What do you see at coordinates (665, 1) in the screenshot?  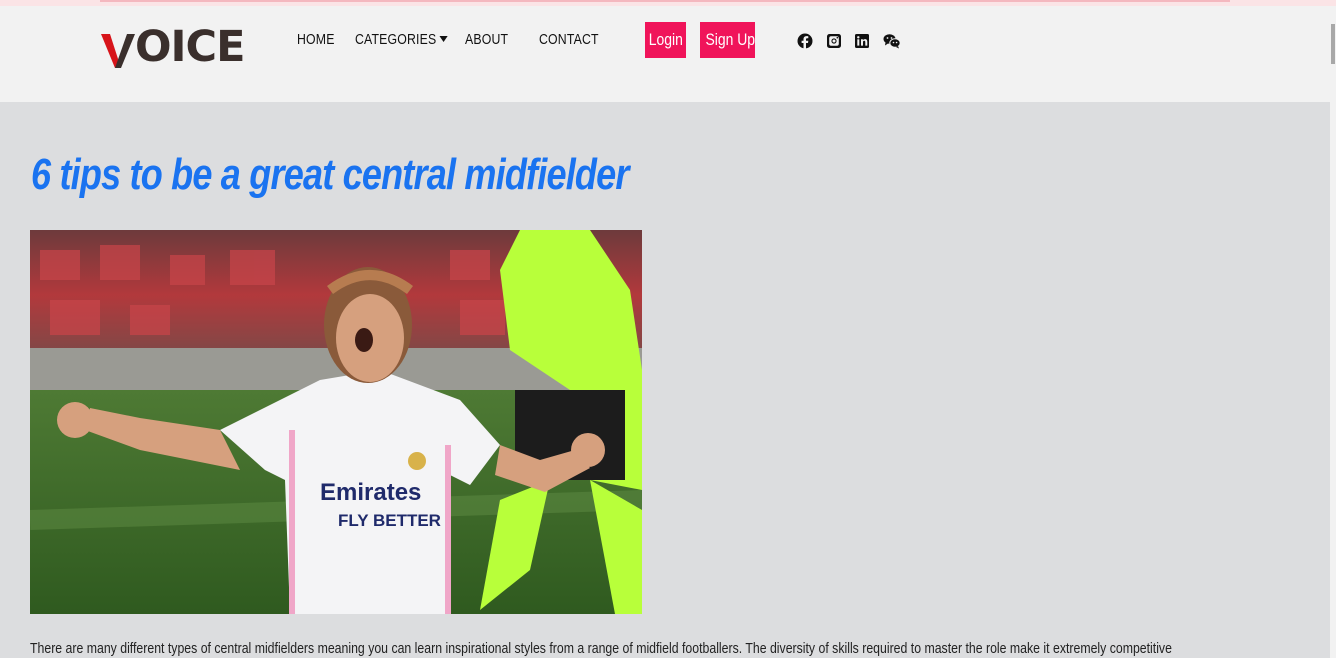 I see `top-accent-line` at bounding box center [665, 1].